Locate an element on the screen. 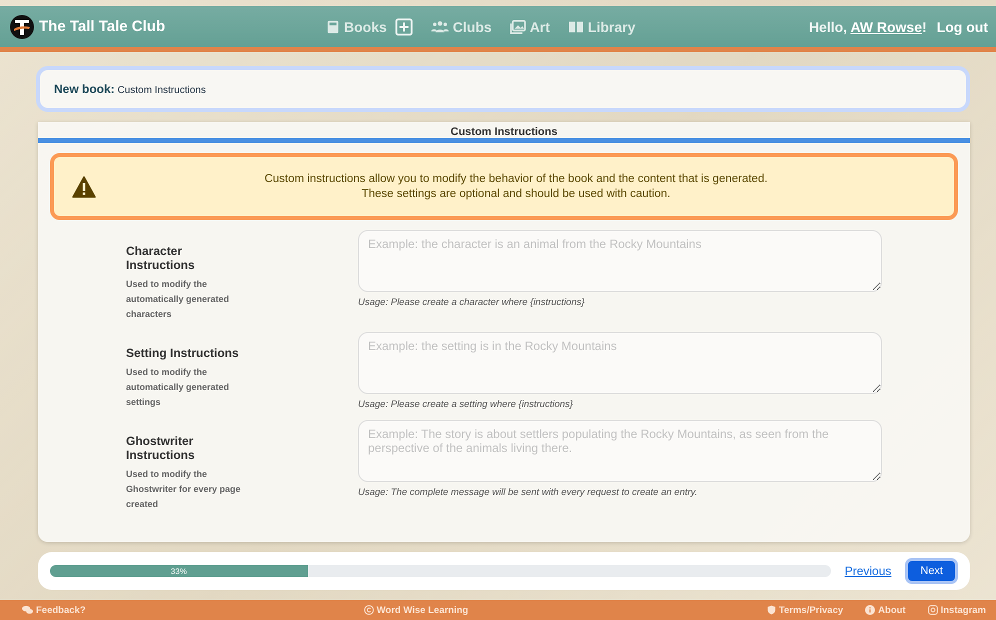  nav-link: Clubs is located at coordinates (461, 26).